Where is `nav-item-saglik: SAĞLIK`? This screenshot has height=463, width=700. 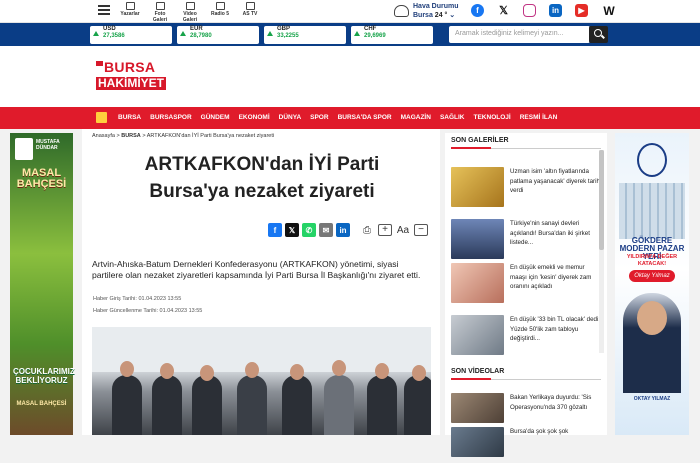
nav-item-saglik: SAĞLIK is located at coordinates (452, 117).